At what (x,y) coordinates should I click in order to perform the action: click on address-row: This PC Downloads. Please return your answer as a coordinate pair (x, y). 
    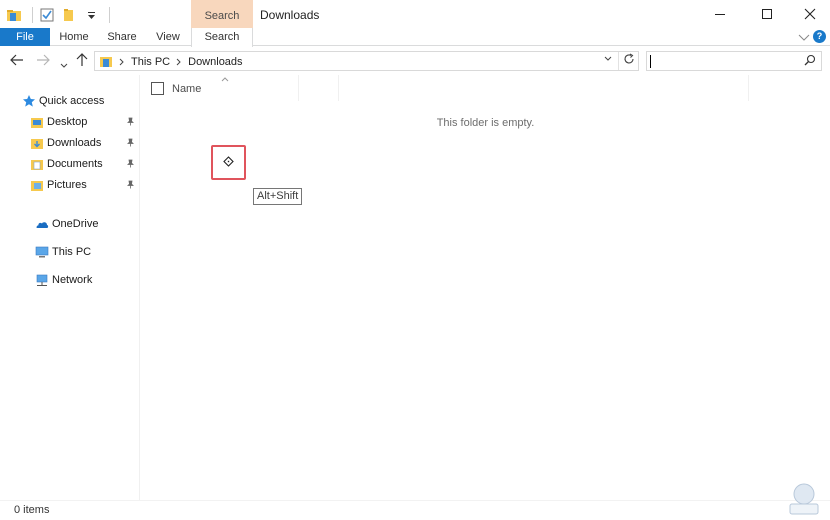
    Looking at the image, I should click on (415, 61).